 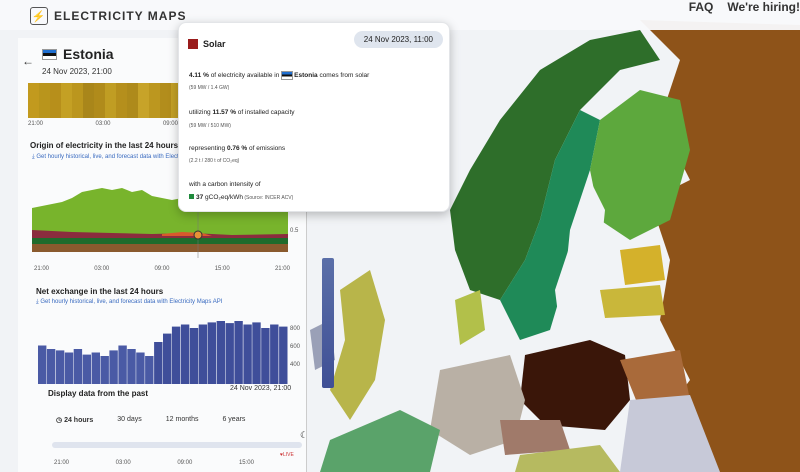 What do you see at coordinates (201, 112) in the screenshot?
I see `capacity-pre: utilizing` at bounding box center [201, 112].